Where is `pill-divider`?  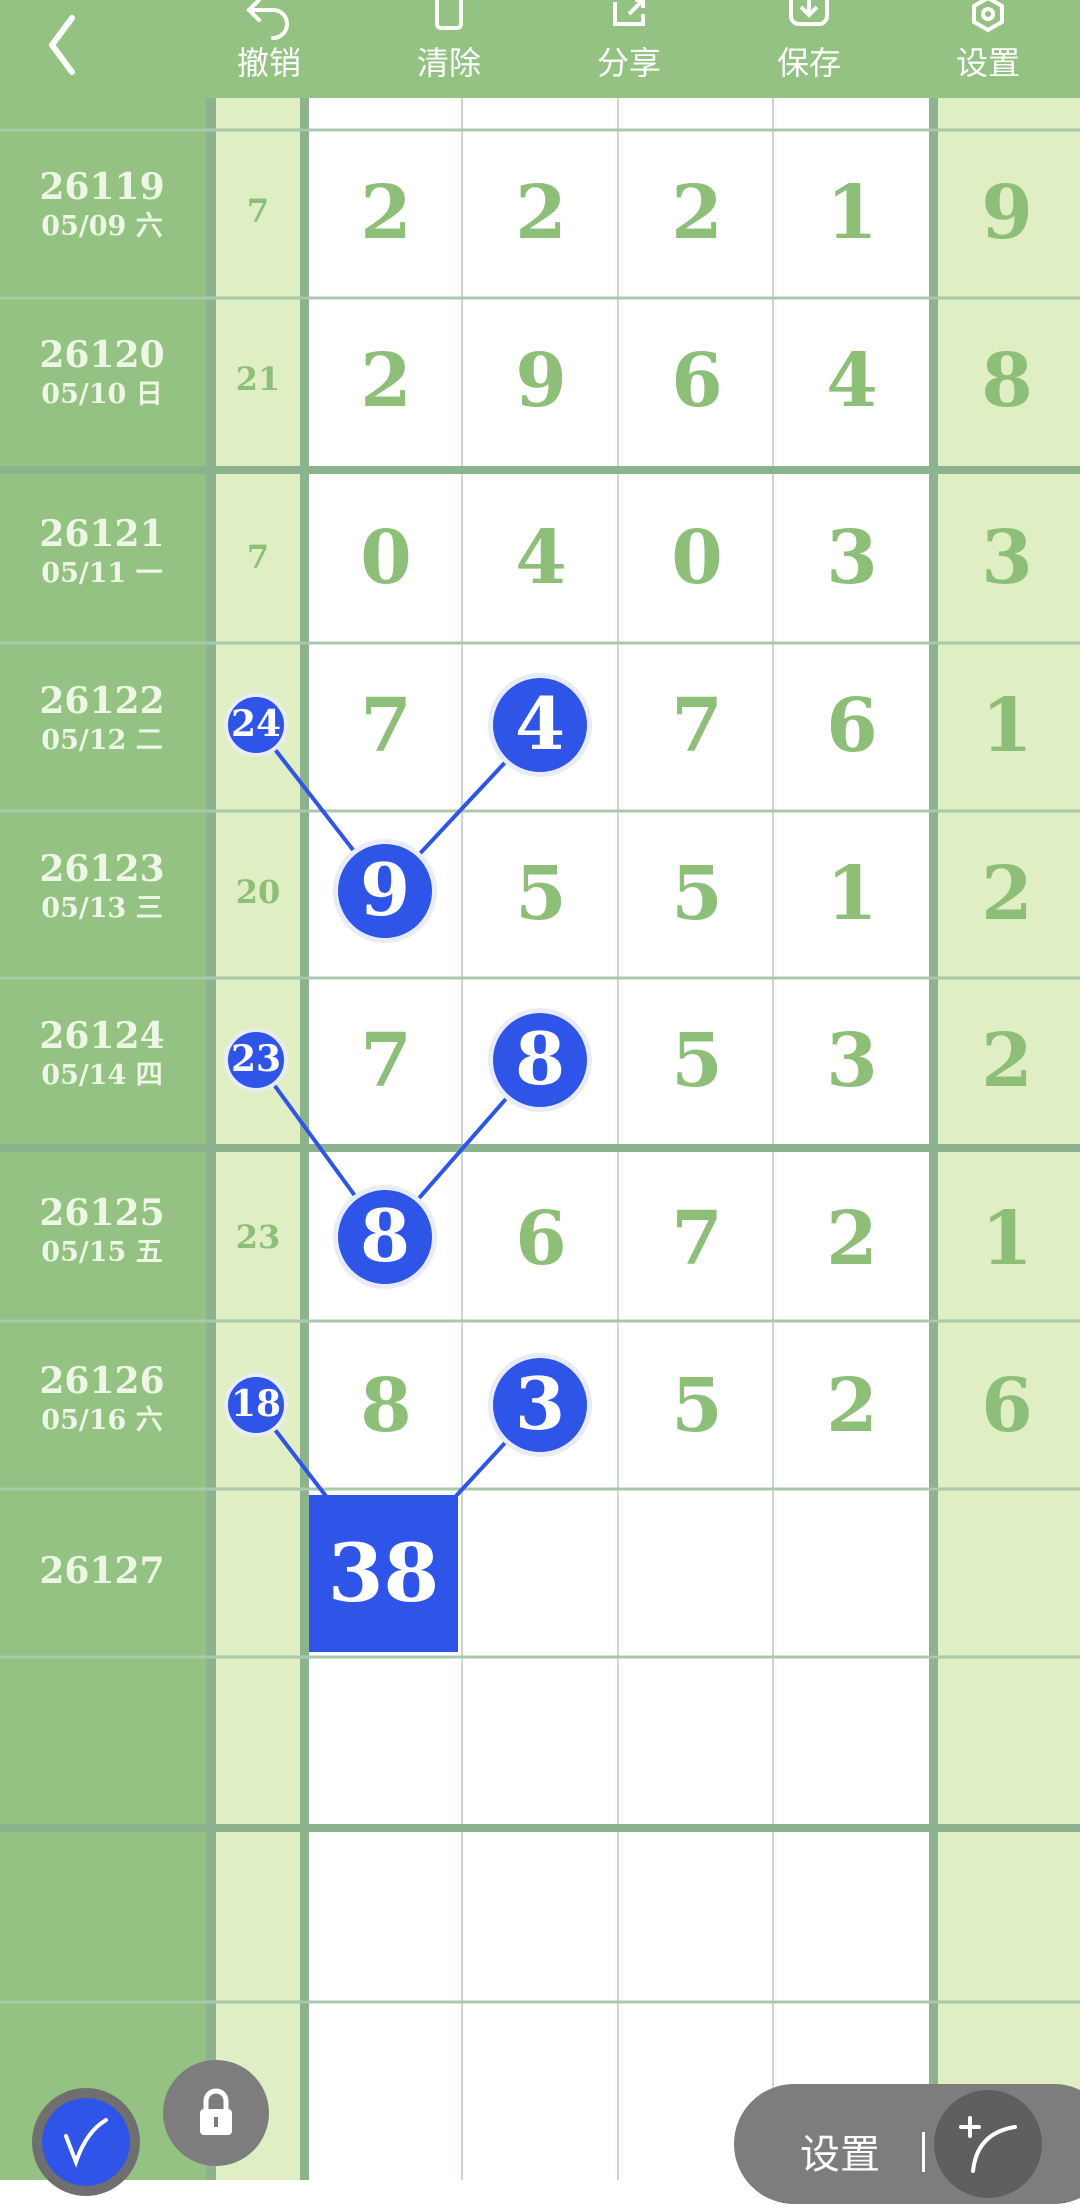
pill-divider is located at coordinates (923, 2152).